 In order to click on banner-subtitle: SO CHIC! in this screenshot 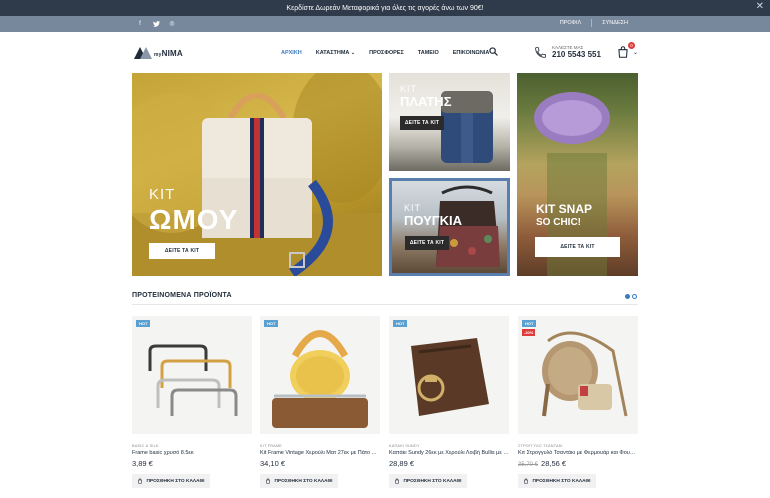, I will do `click(558, 222)`.